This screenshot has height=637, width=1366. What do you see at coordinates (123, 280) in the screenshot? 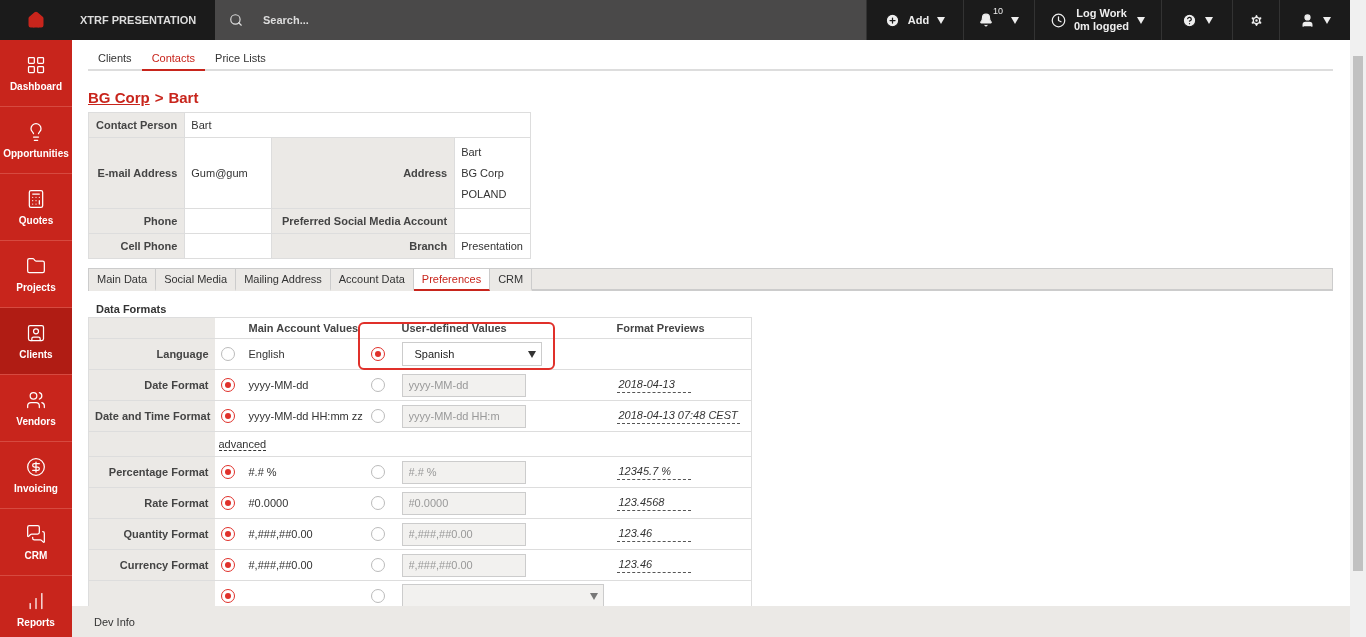
I see `tab: Main Data` at bounding box center [123, 280].